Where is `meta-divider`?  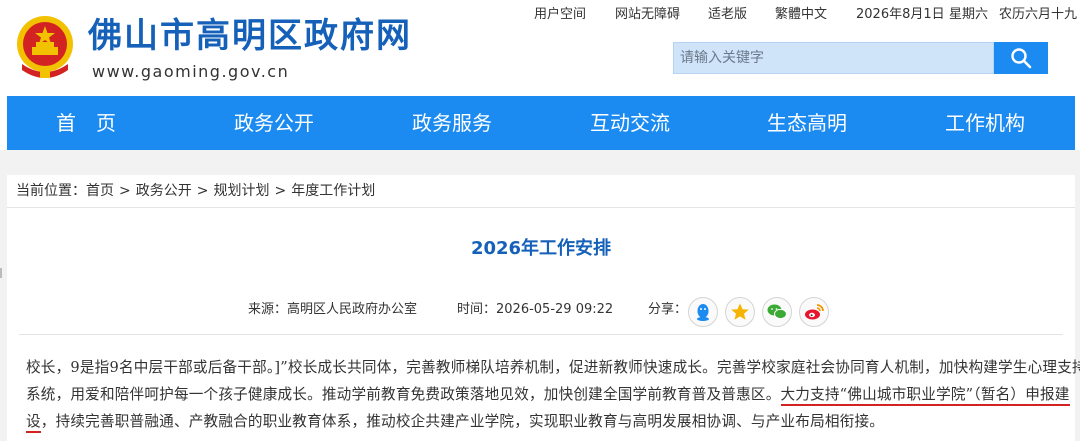
meta-divider is located at coordinates (541, 334).